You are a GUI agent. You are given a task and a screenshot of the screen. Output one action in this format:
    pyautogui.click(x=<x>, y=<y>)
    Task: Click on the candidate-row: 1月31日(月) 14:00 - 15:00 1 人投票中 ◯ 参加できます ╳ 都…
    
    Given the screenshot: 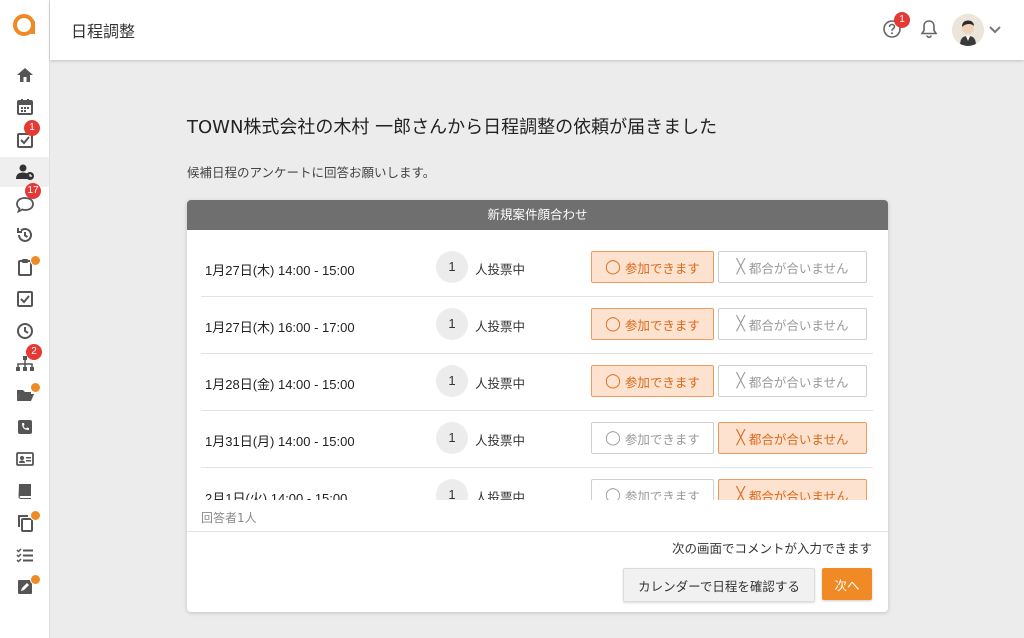 What is the action you would take?
    pyautogui.click(x=537, y=439)
    